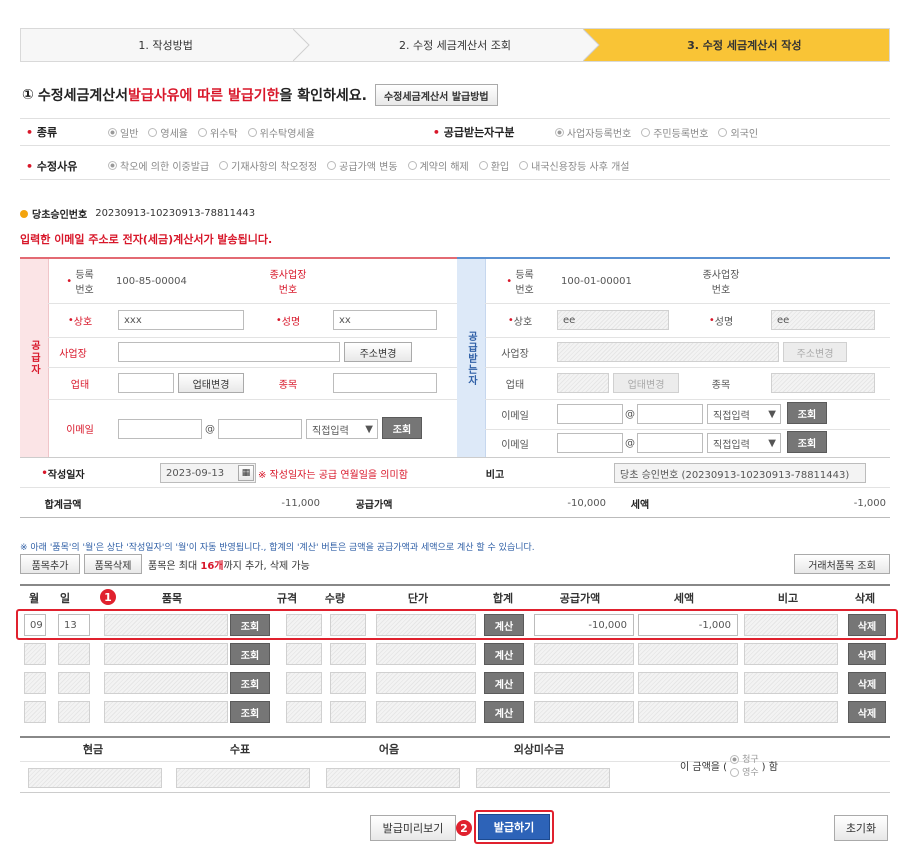 The height and width of the screenshot is (859, 910). What do you see at coordinates (823, 320) in the screenshot?
I see `receiver-ceo-input: ee` at bounding box center [823, 320].